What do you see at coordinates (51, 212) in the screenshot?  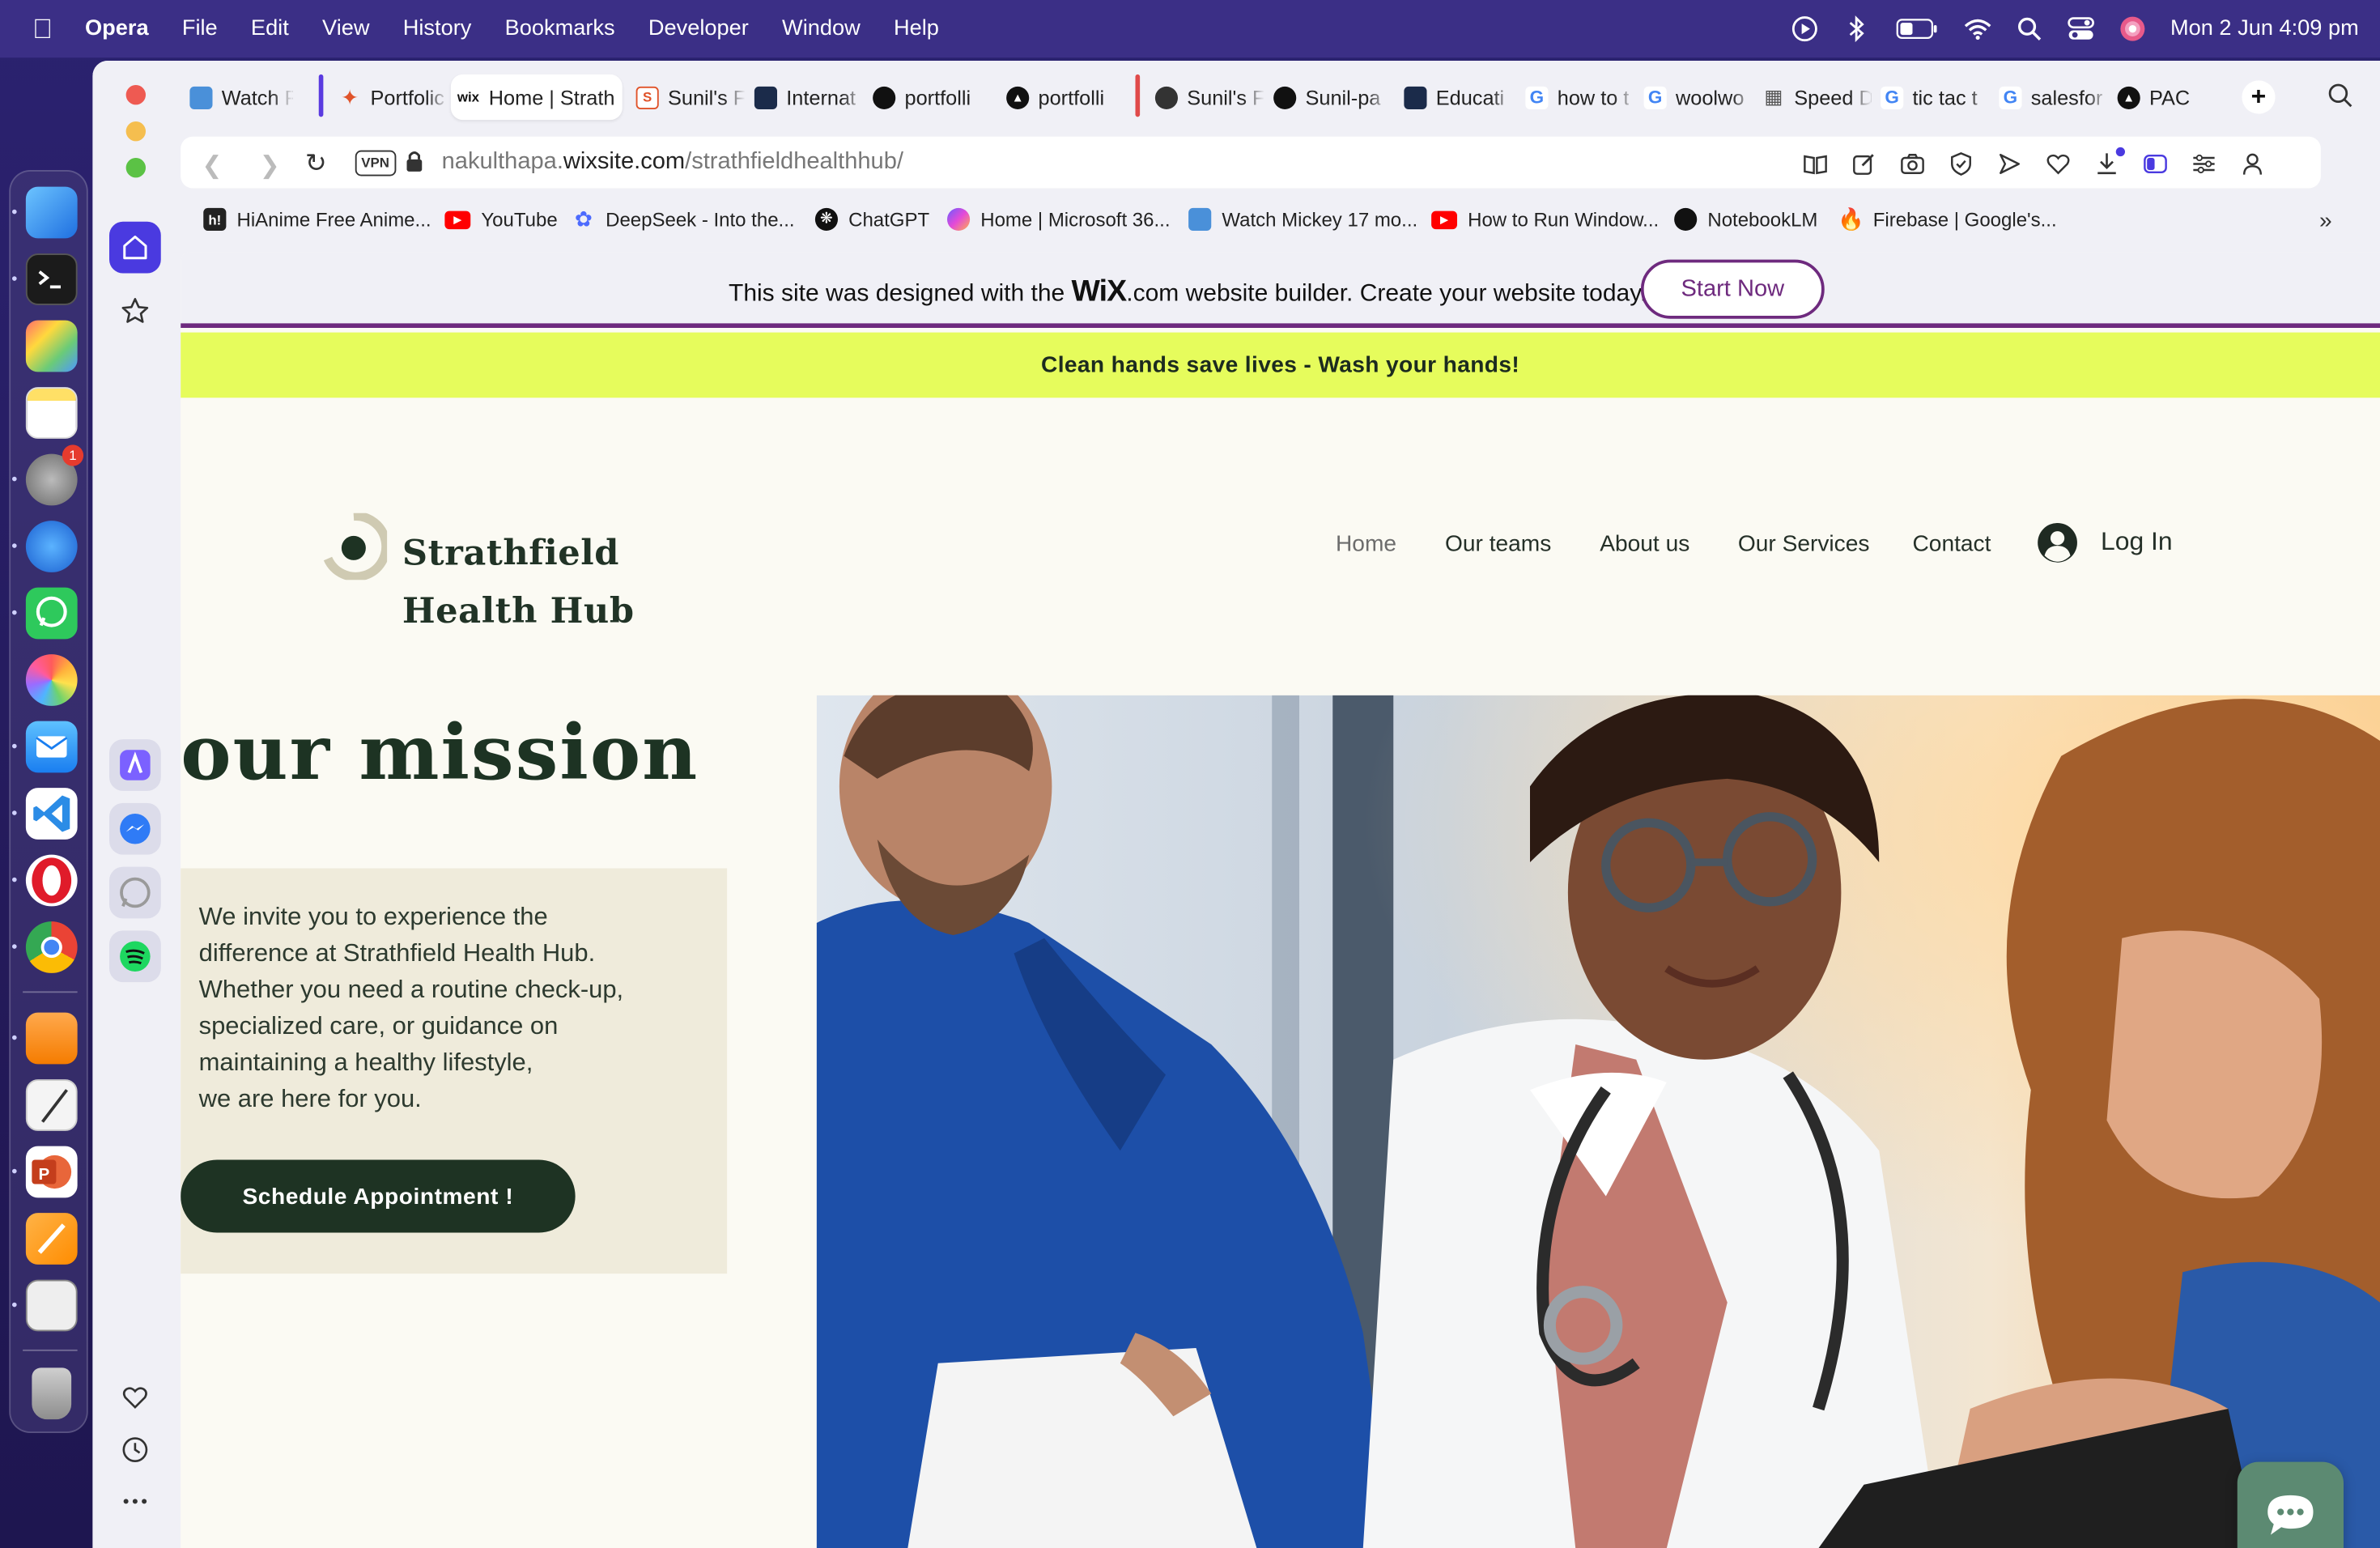 I see `finder-icon` at bounding box center [51, 212].